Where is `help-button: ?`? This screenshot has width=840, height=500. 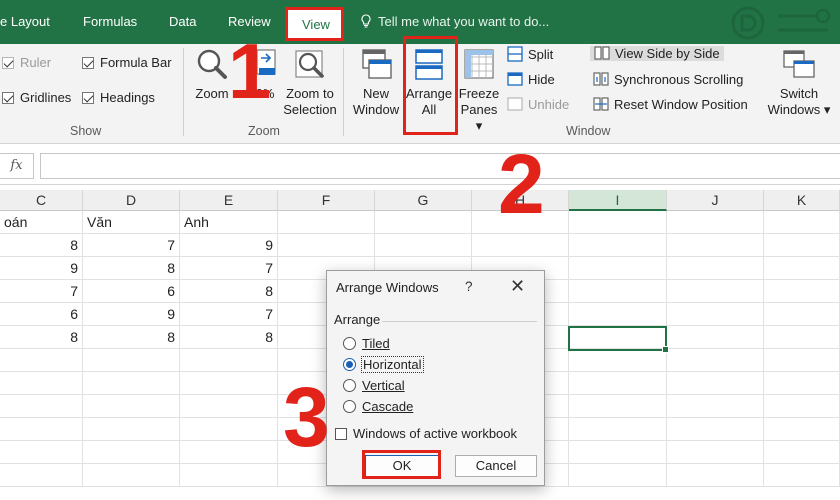 help-button: ? is located at coordinates (469, 286).